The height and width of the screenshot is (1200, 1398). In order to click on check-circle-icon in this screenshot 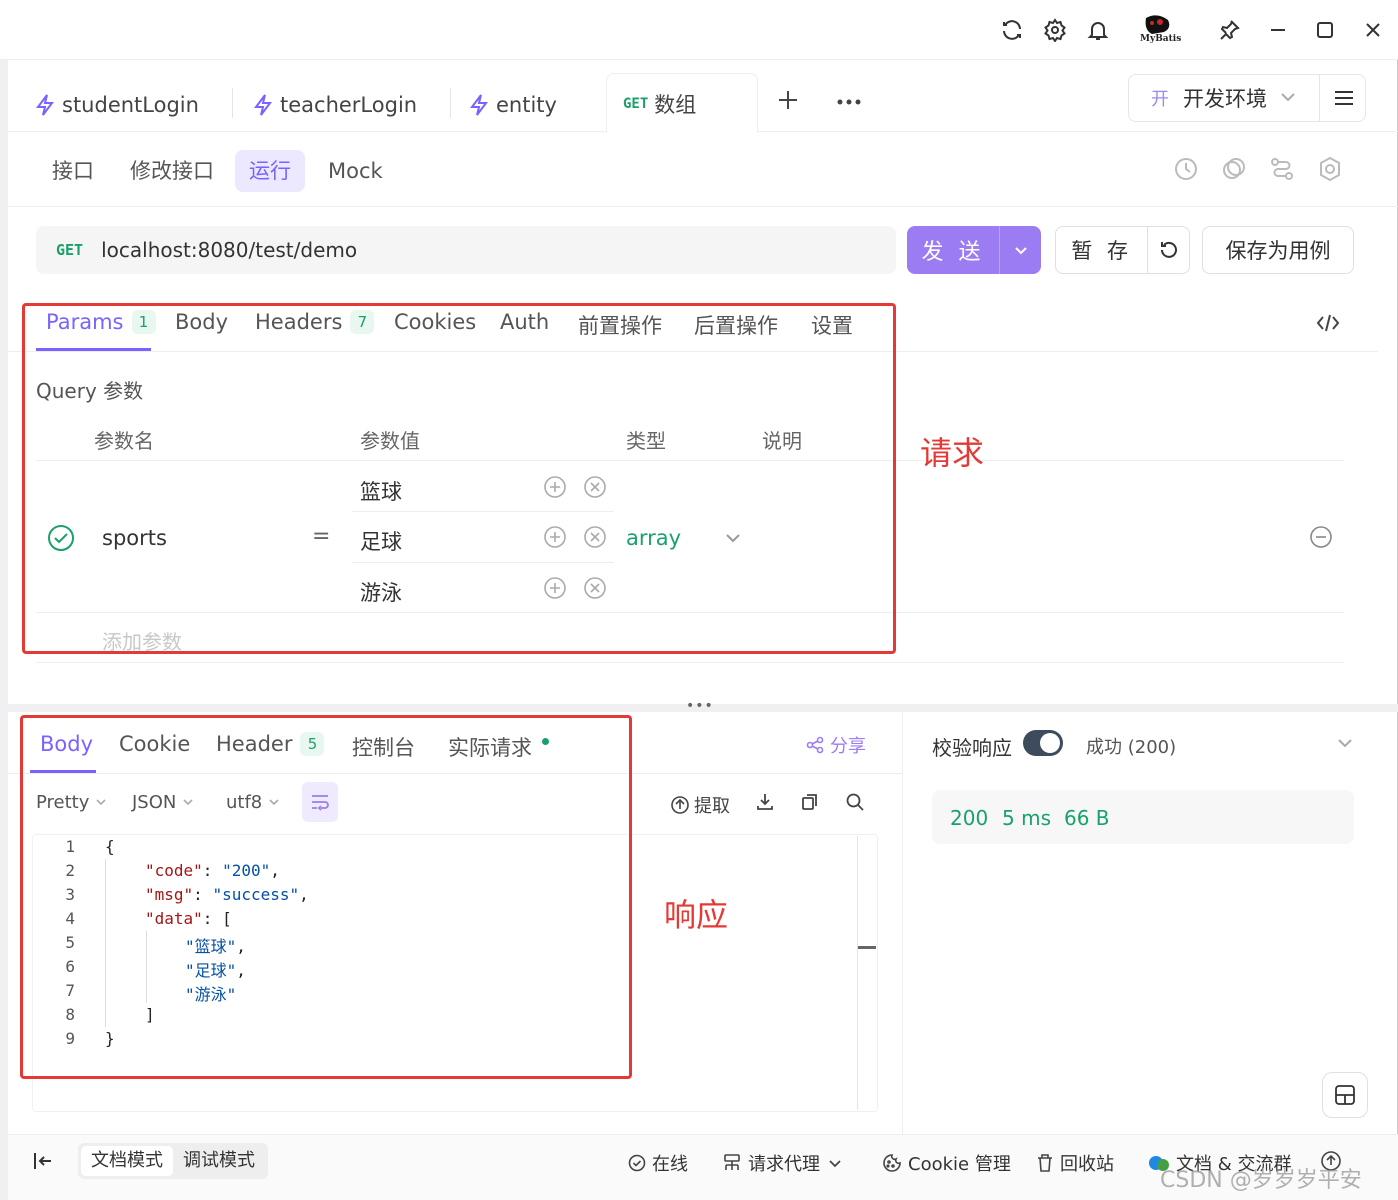, I will do `click(637, 1163)`.